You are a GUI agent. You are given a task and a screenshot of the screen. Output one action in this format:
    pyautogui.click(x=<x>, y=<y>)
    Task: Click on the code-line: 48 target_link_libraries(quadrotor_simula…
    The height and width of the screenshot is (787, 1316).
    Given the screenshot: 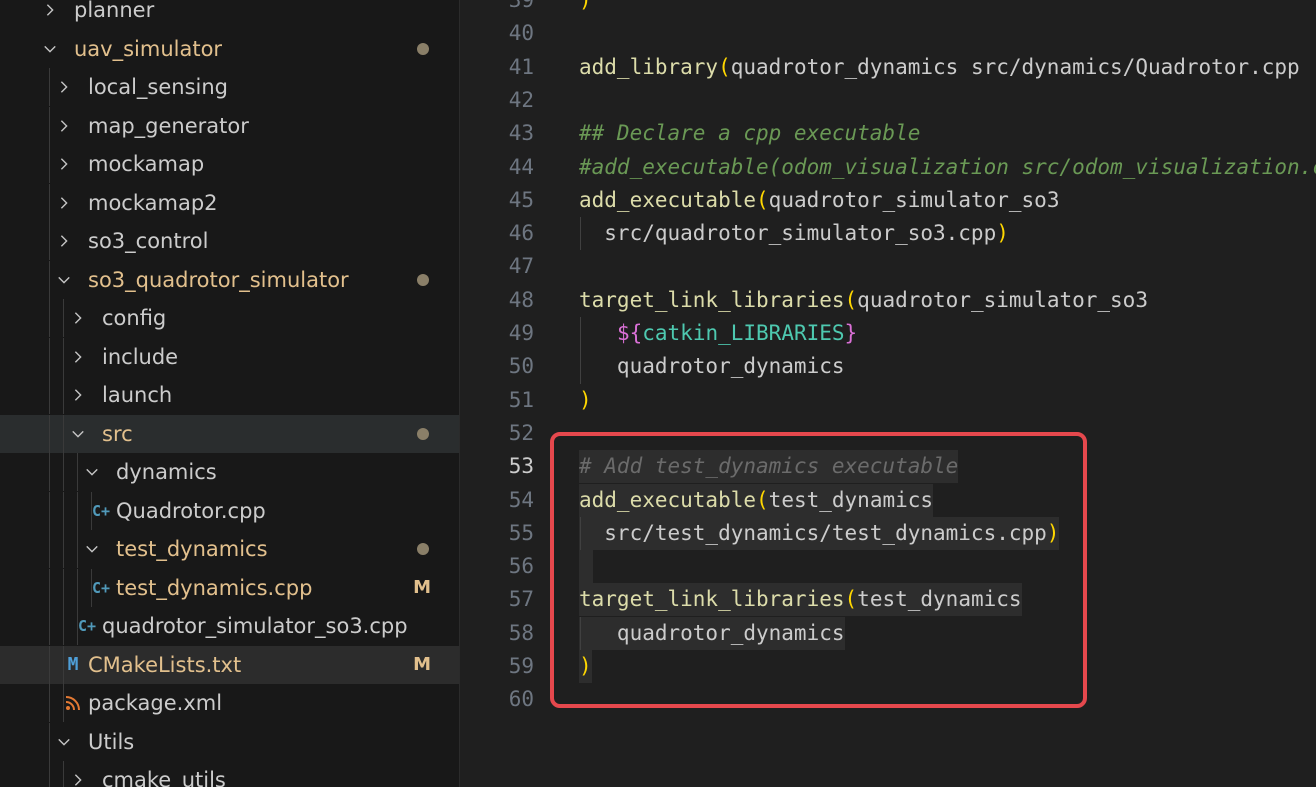 What is the action you would take?
    pyautogui.click(x=888, y=300)
    